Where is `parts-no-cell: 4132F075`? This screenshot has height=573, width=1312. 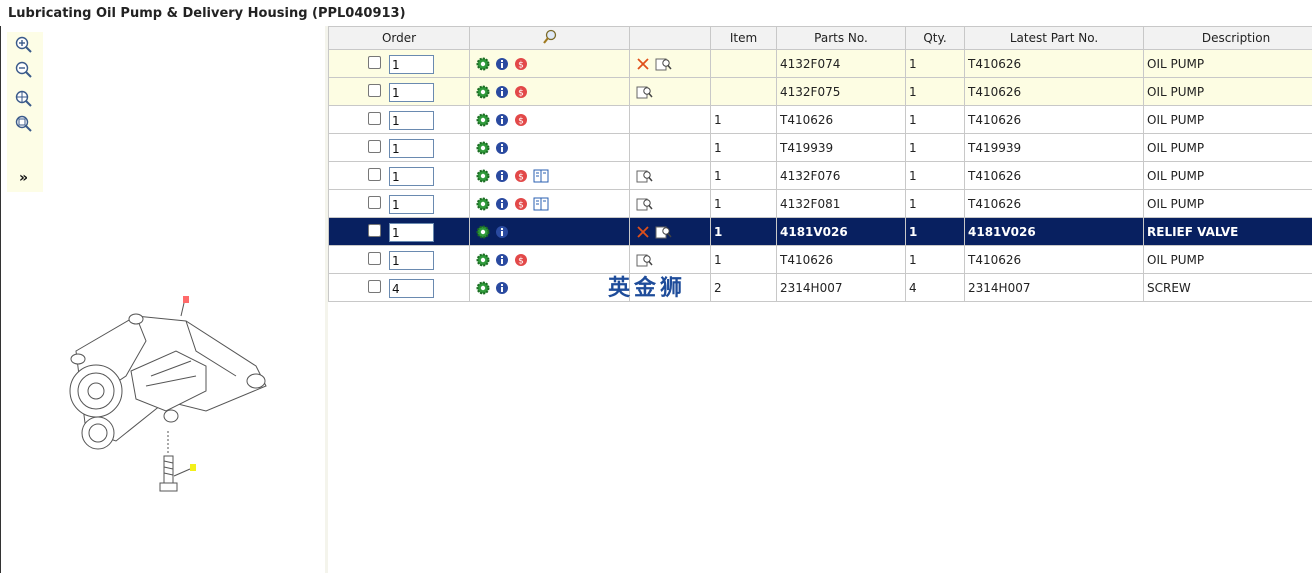 parts-no-cell: 4132F075 is located at coordinates (841, 91).